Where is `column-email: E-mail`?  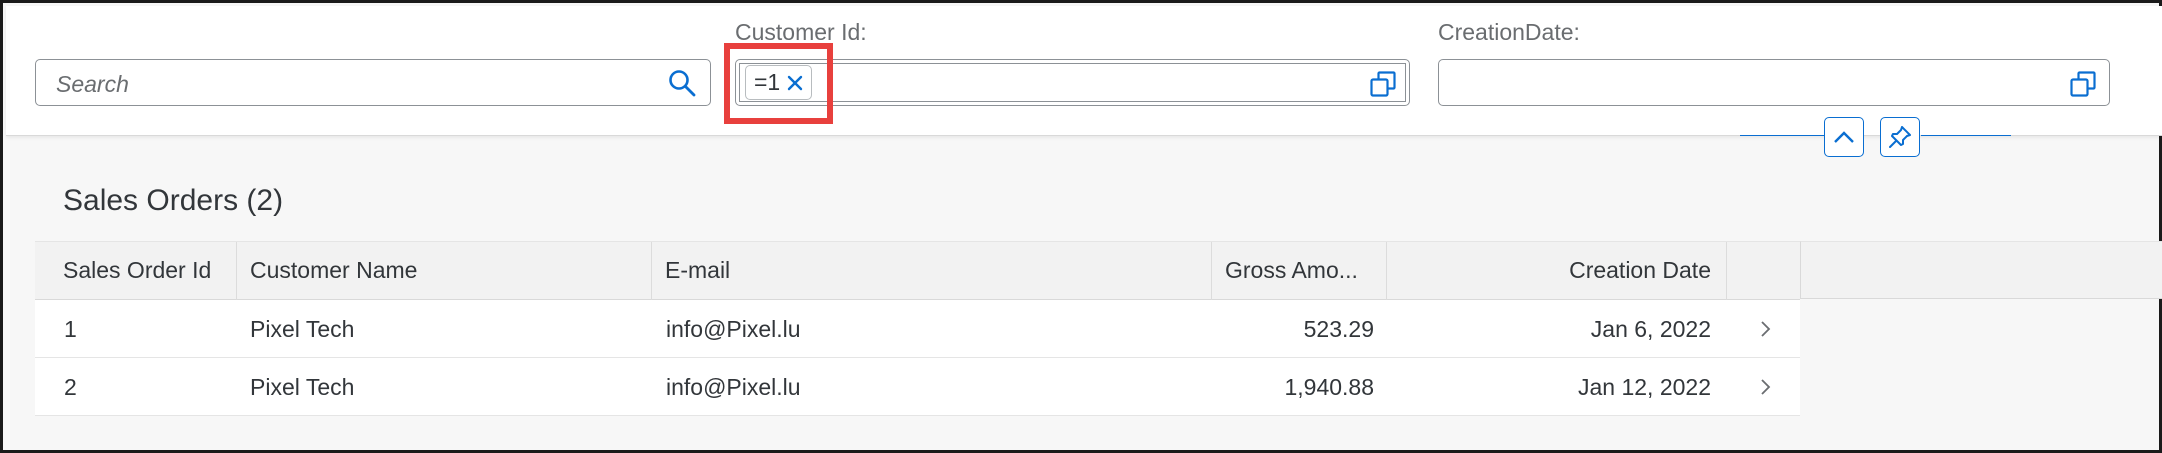
column-email: E-mail is located at coordinates (932, 271).